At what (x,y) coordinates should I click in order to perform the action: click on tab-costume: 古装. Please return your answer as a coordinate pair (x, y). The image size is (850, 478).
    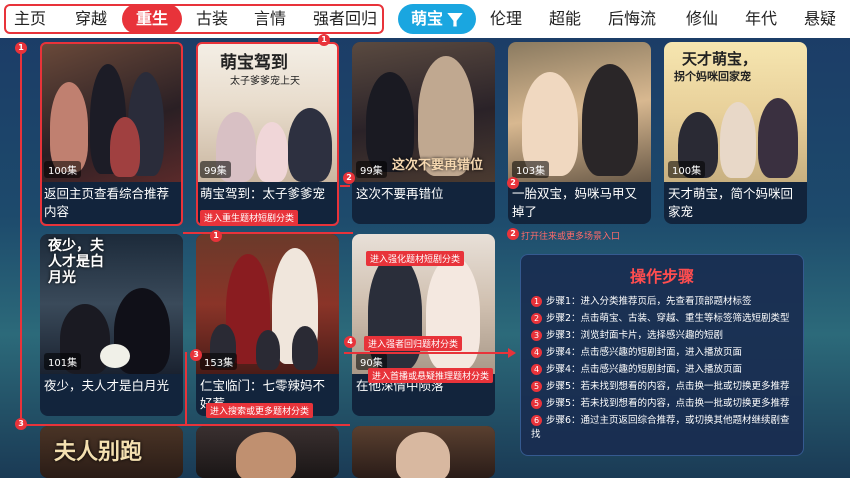
    Looking at the image, I should click on (212, 19).